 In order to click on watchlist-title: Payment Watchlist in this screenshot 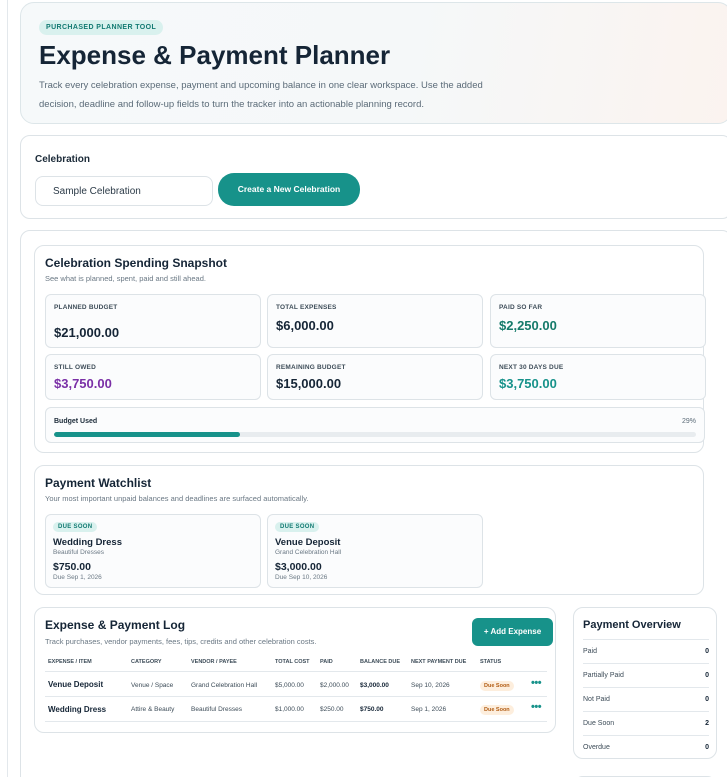, I will do `click(98, 483)`.